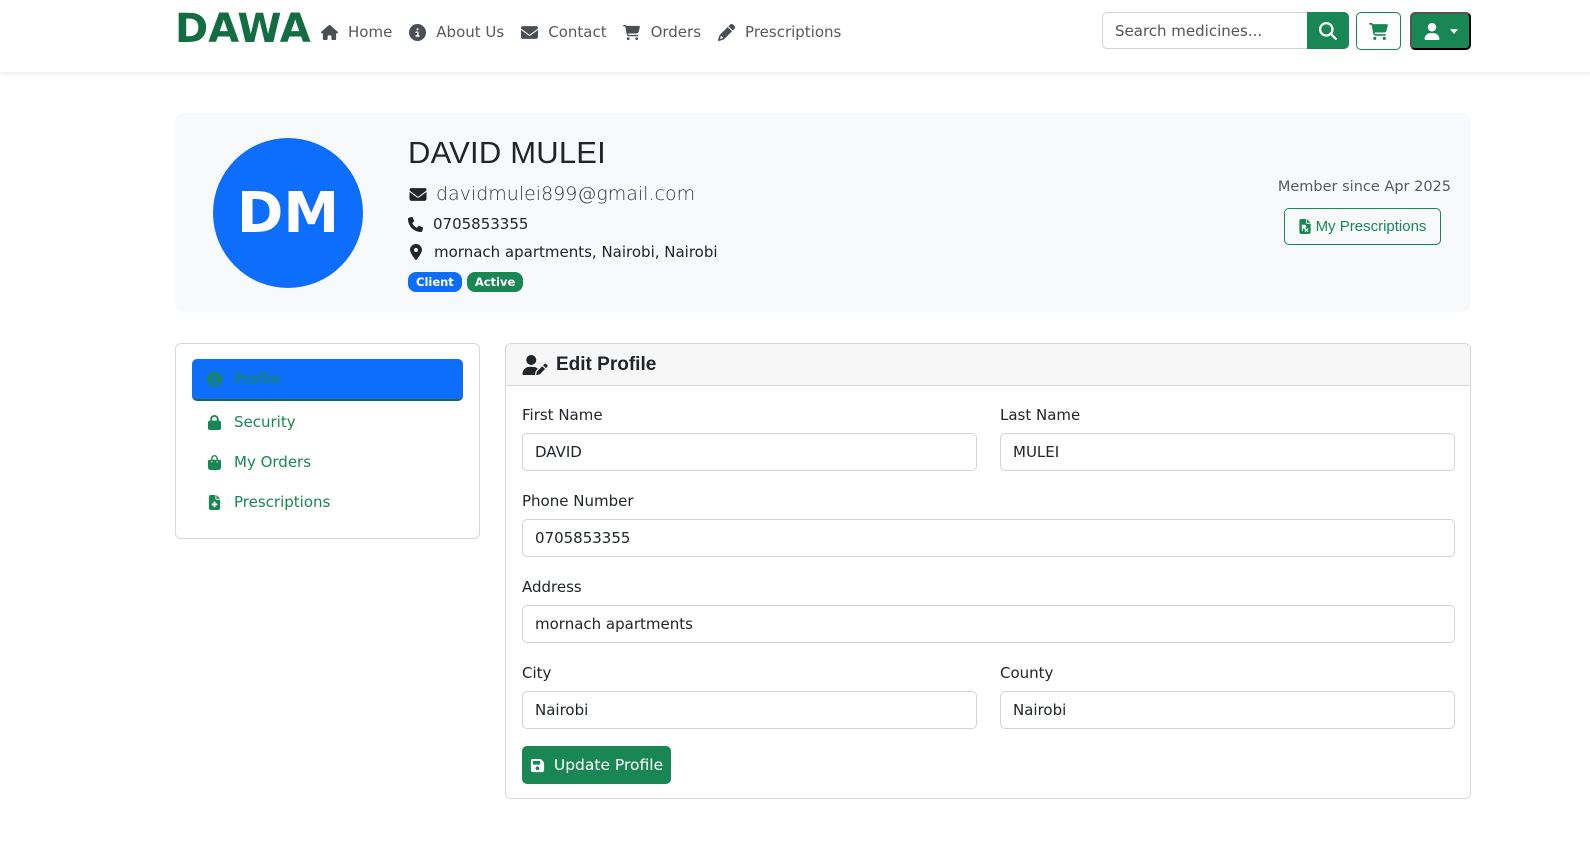 Image resolution: width=1590 pixels, height=847 pixels. I want to click on phone-number-label: Phone Number, so click(578, 501).